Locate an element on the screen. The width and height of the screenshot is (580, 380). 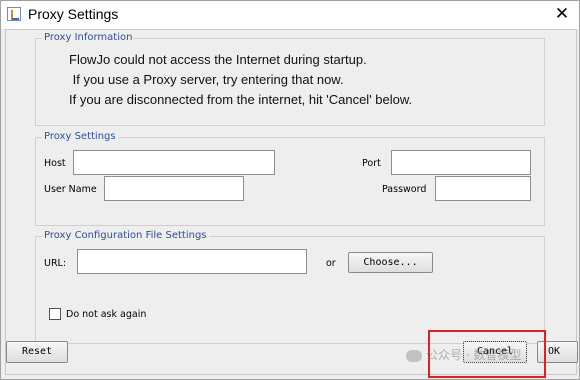
title-bar: Proxy Settings ✕ is located at coordinates (290, 15).